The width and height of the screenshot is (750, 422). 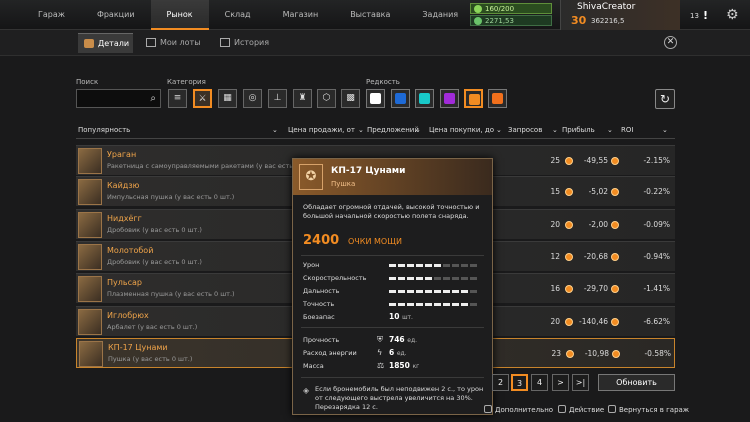 I want to click on tab-history: История, so click(x=249, y=43).